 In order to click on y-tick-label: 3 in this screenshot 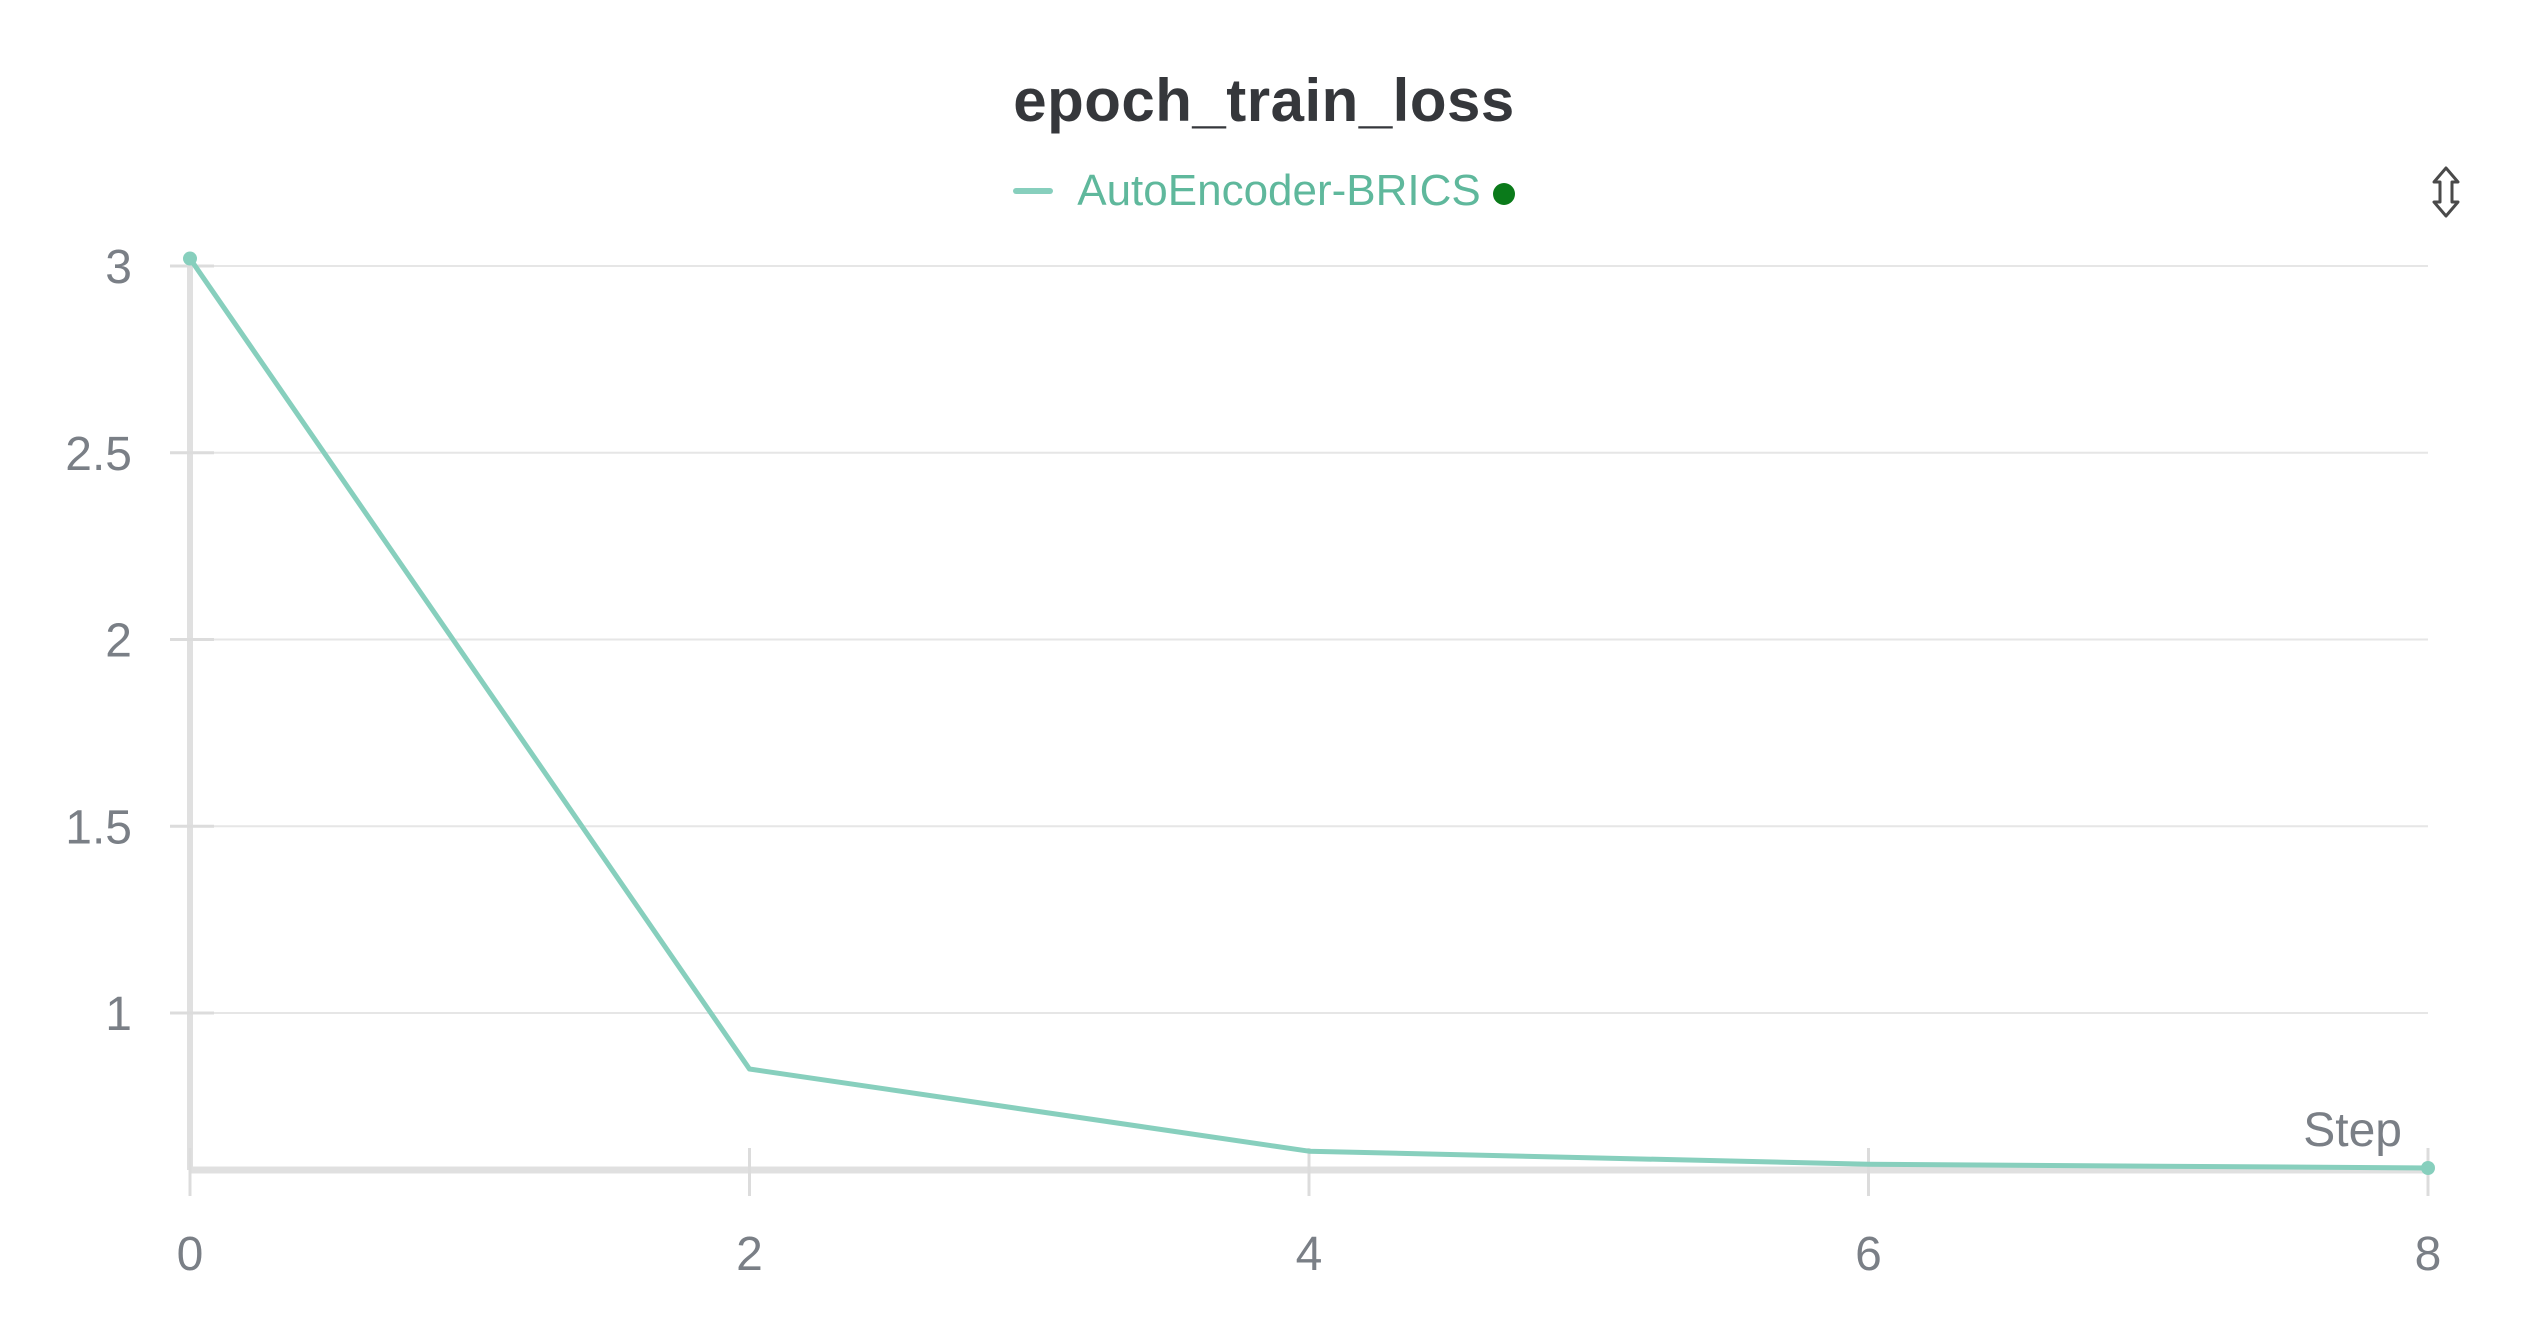, I will do `click(118, 267)`.